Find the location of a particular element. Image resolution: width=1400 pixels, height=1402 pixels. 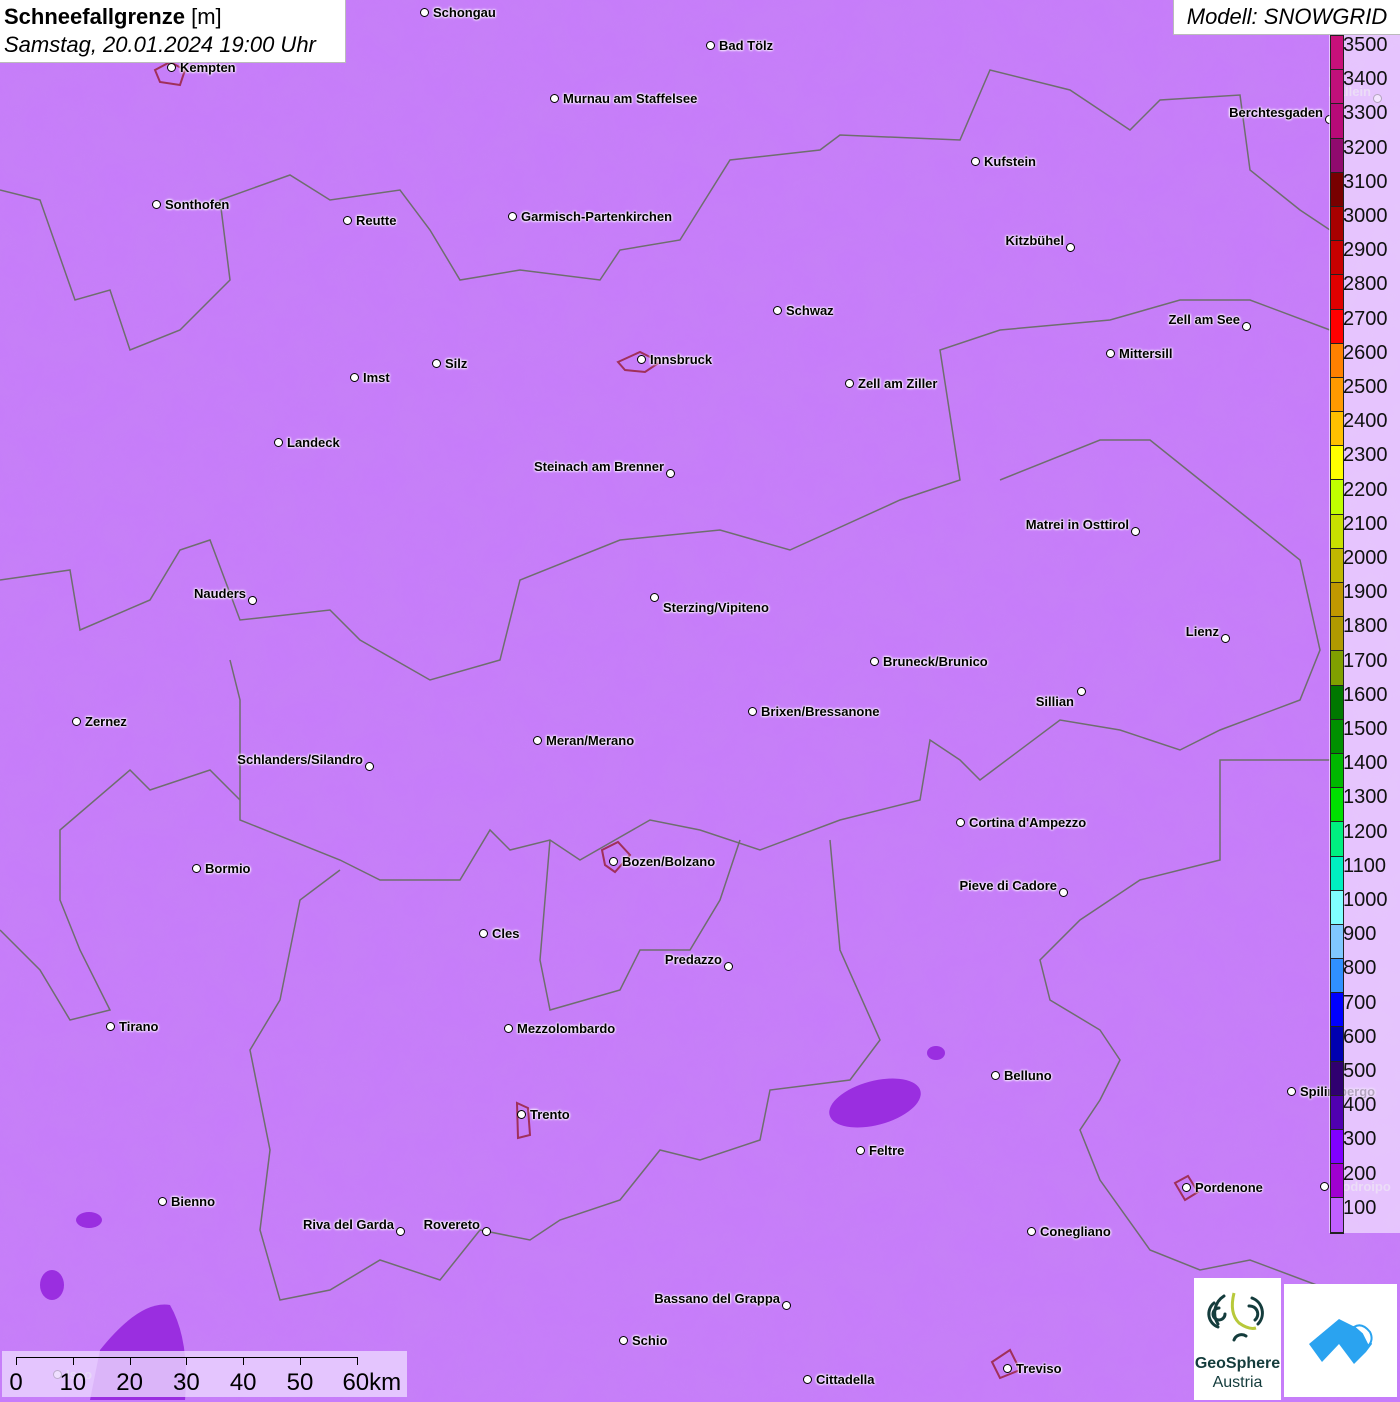

scale-label: 0 is located at coordinates (16, 1382).